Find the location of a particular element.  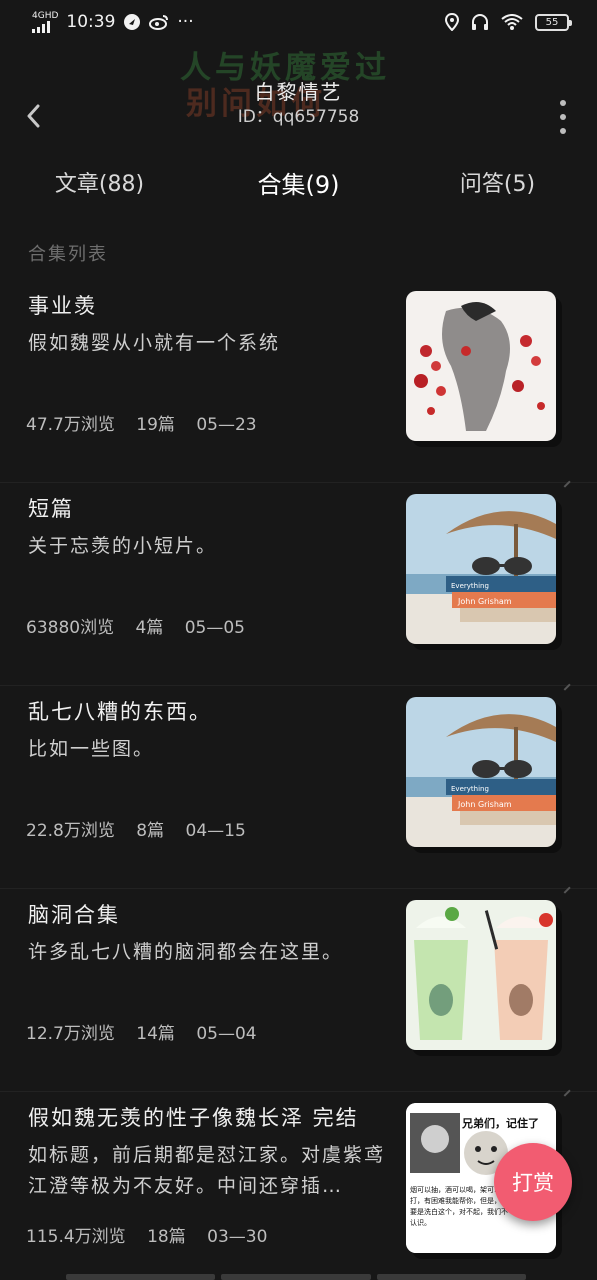

weibo-icon is located at coordinates (159, 22).